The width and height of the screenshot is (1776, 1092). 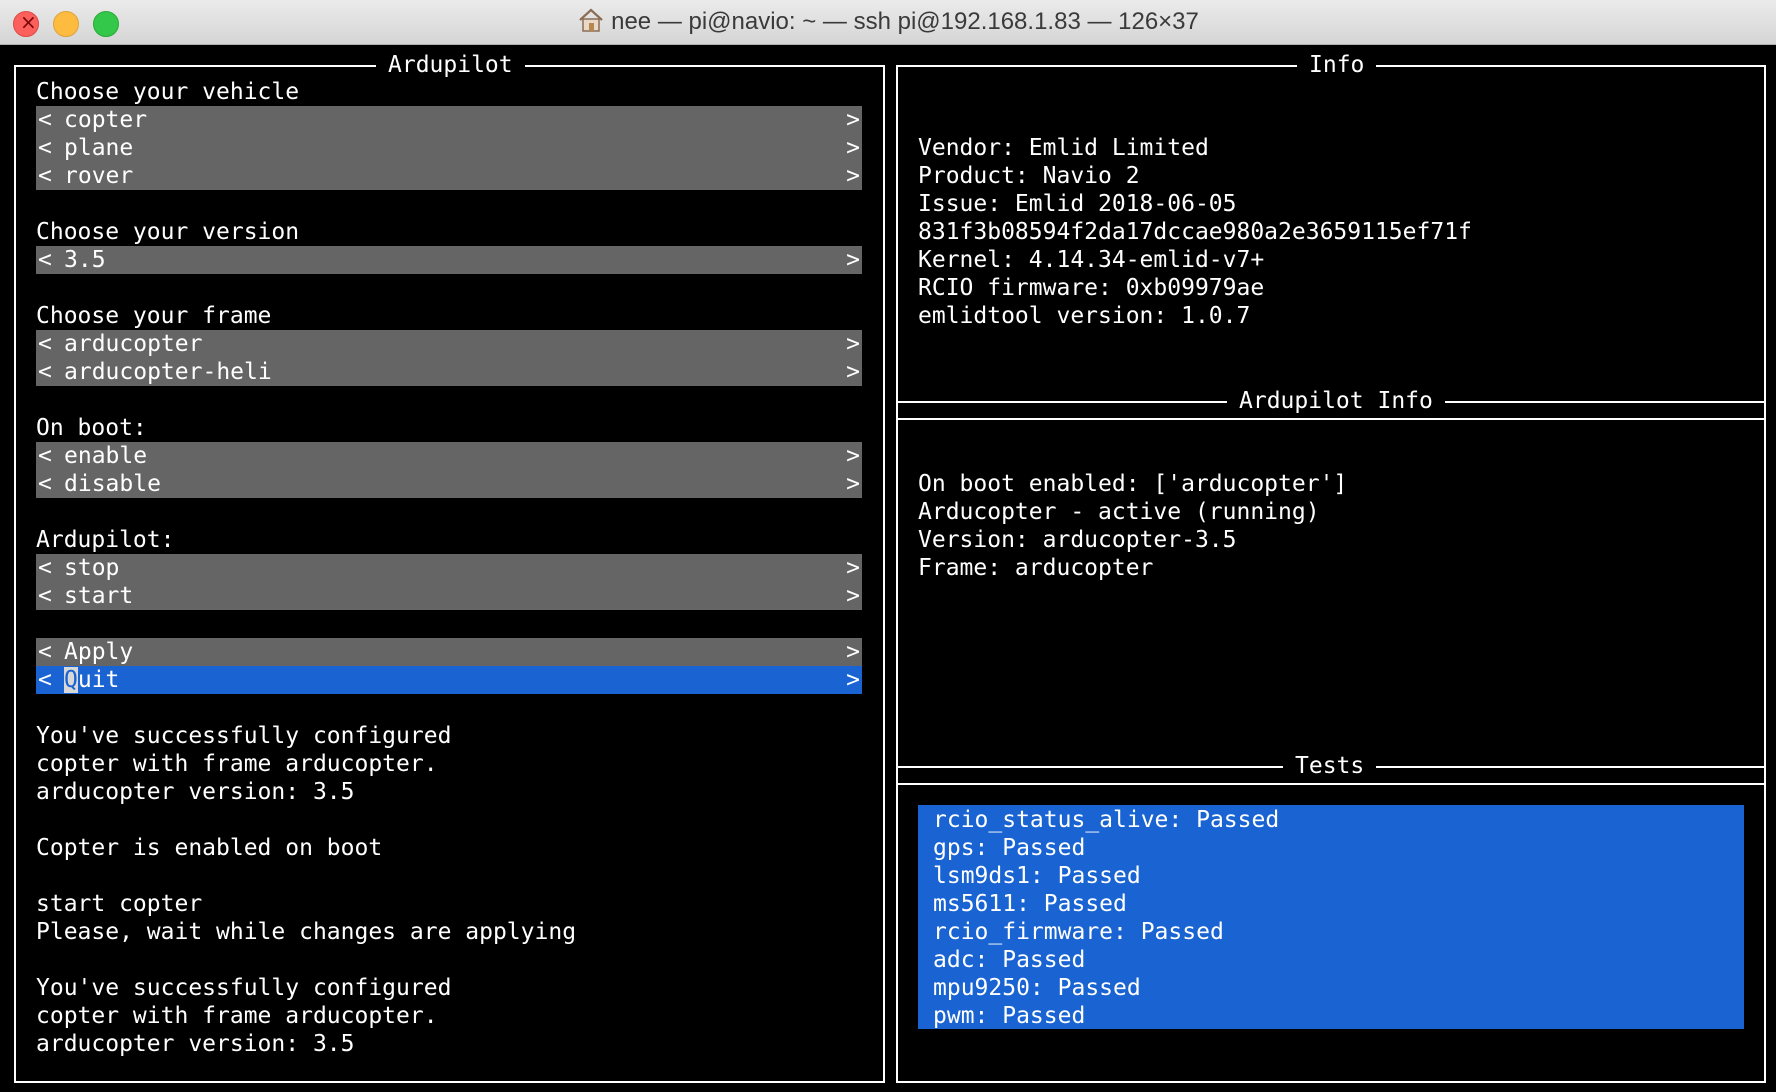 I want to click on test-result: ms5611: Passed, so click(x=1030, y=904).